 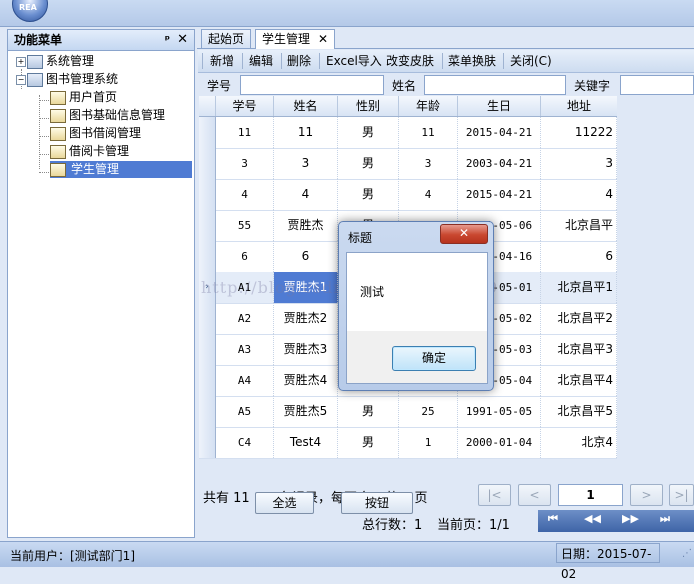 What do you see at coordinates (121, 169) in the screenshot?
I see `tree-item-student-management: 学生管理` at bounding box center [121, 169].